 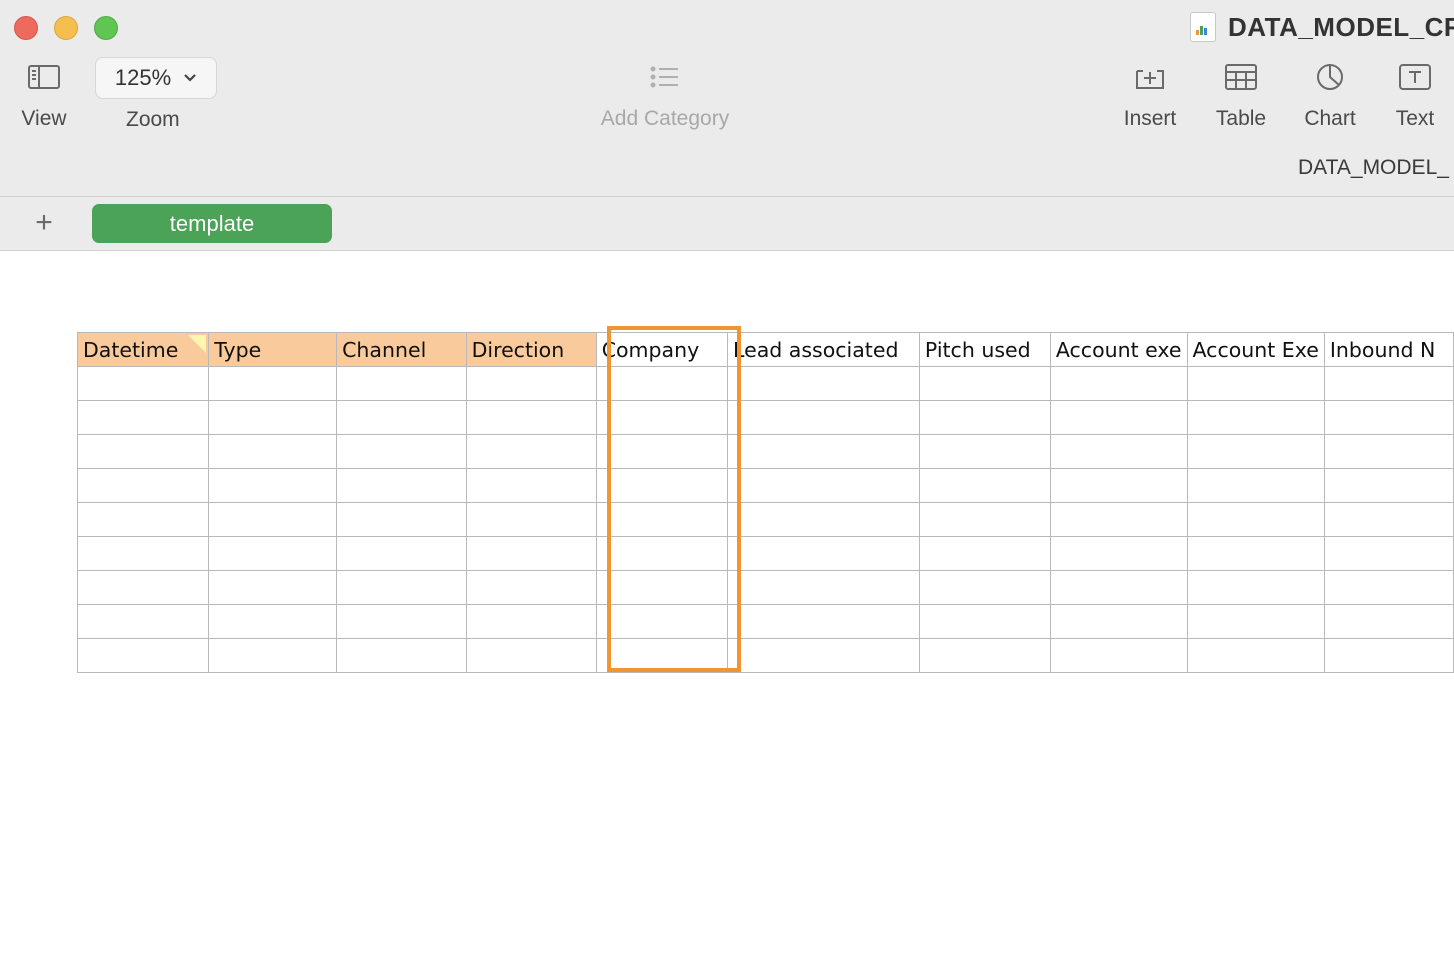 What do you see at coordinates (156, 78) in the screenshot?
I see `zoom-select: 125%` at bounding box center [156, 78].